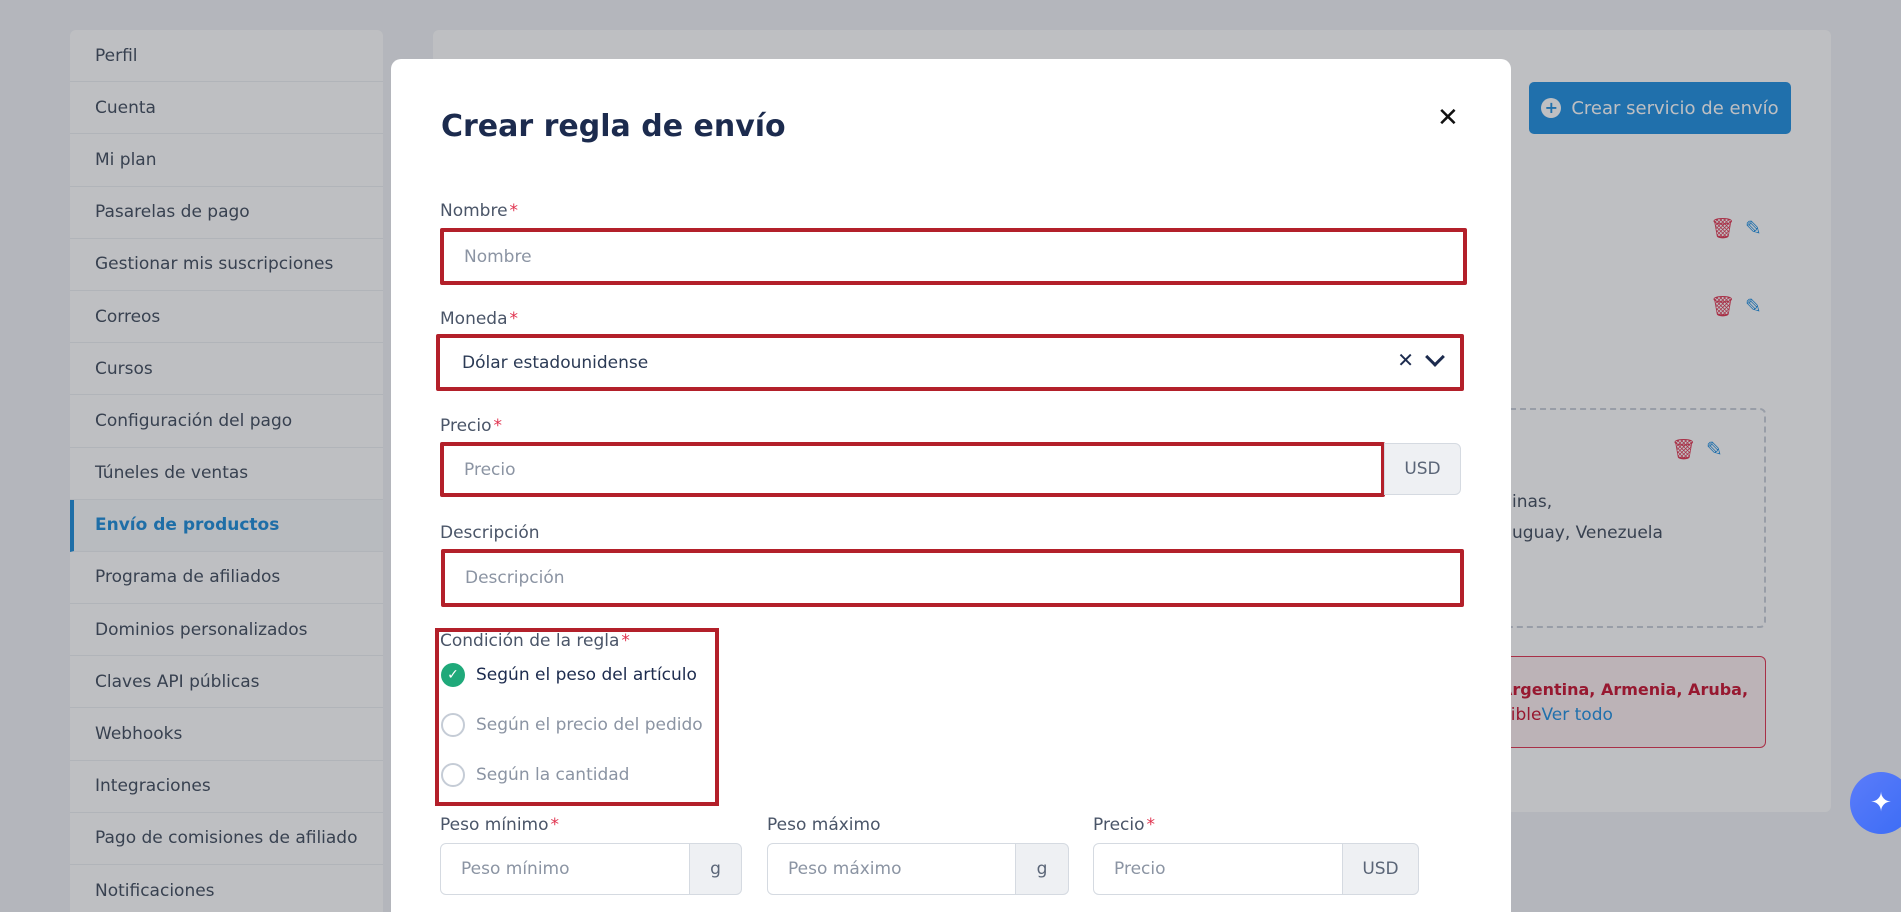 Image resolution: width=1901 pixels, height=912 pixels. What do you see at coordinates (586, 675) in the screenshot?
I see `radio-by-weight-label: Según el peso del artículo` at bounding box center [586, 675].